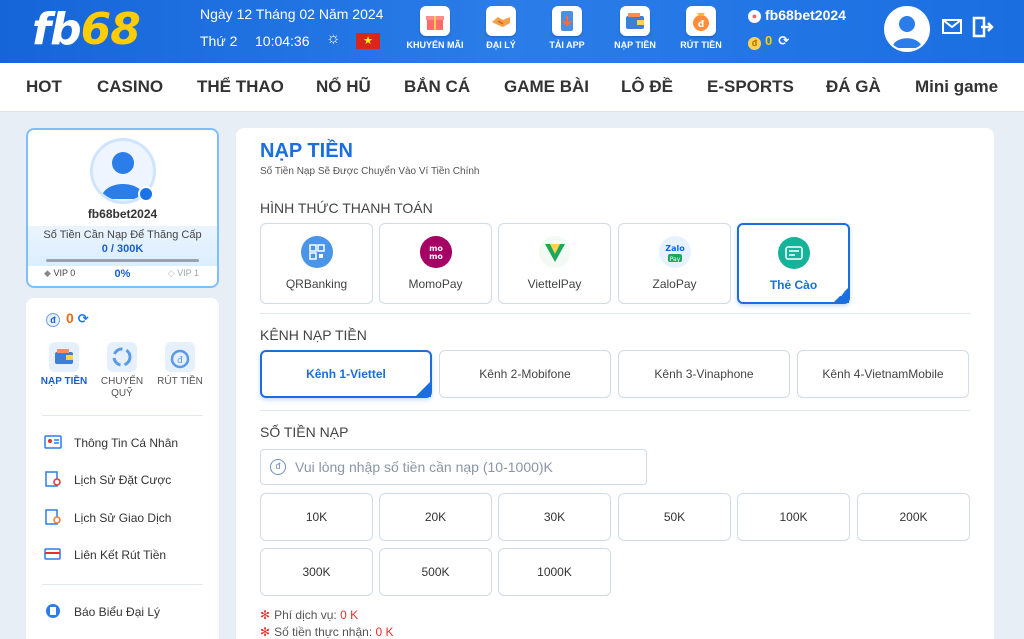 This screenshot has height=639, width=1024. What do you see at coordinates (554, 517) in the screenshot?
I see `amount-option: 30K` at bounding box center [554, 517].